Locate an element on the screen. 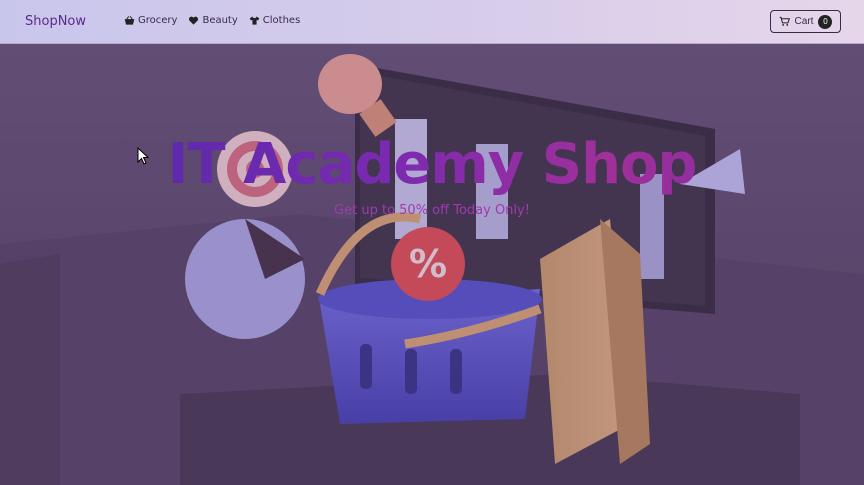 Image resolution: width=864 pixels, height=485 pixels. cart-button: Cart 0 is located at coordinates (805, 21).